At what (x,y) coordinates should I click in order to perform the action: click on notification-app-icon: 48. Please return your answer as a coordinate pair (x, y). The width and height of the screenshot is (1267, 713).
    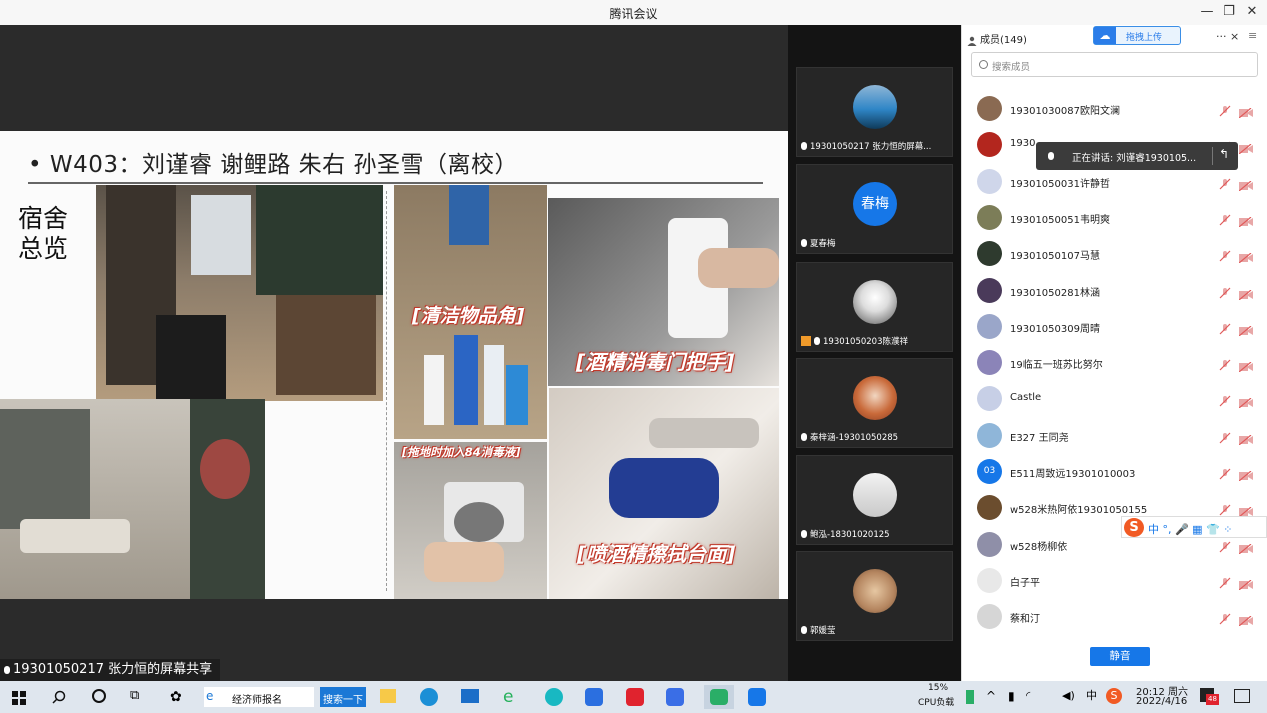
    Looking at the image, I should click on (1209, 697).